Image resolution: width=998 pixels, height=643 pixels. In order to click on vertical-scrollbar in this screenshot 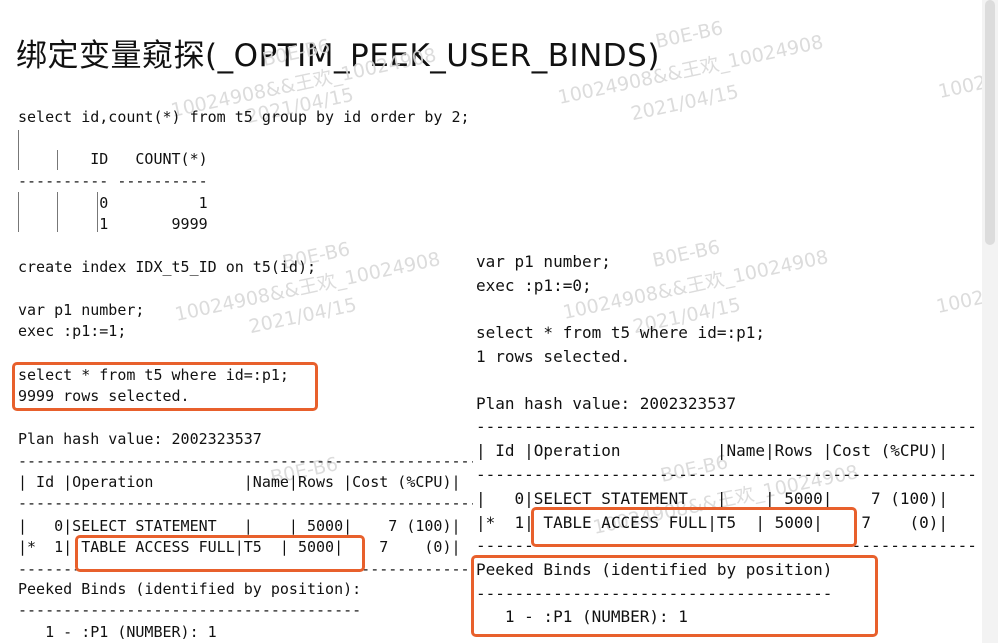, I will do `click(990, 321)`.